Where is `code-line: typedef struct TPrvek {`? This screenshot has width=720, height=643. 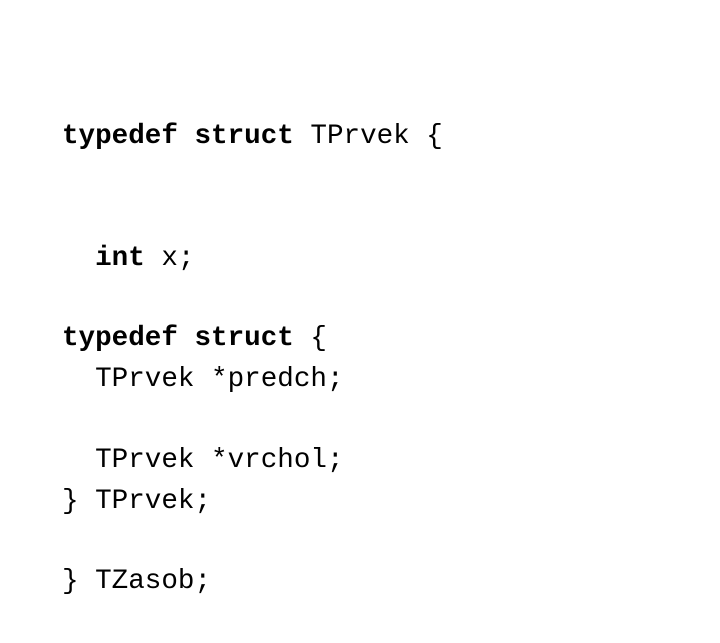 code-line: typedef struct TPrvek { is located at coordinates (252, 137).